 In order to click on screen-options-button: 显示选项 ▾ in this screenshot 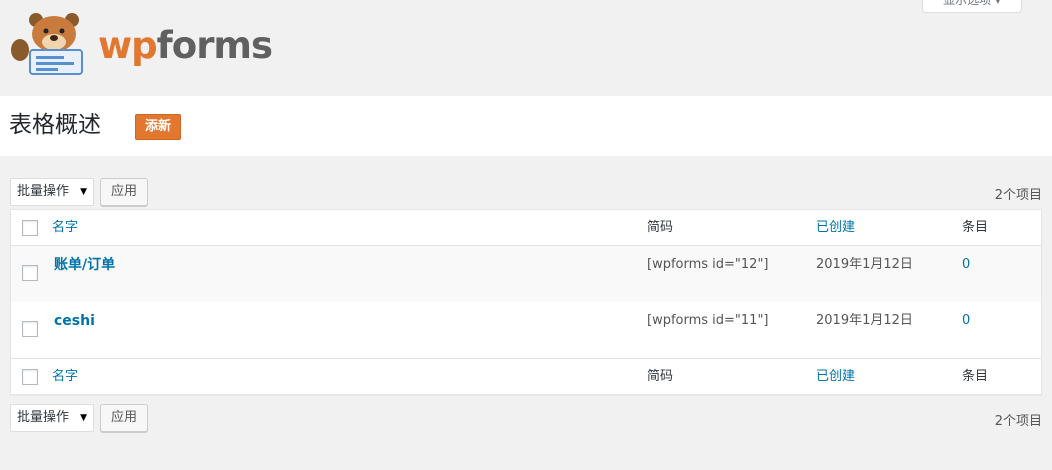, I will do `click(972, 6)`.